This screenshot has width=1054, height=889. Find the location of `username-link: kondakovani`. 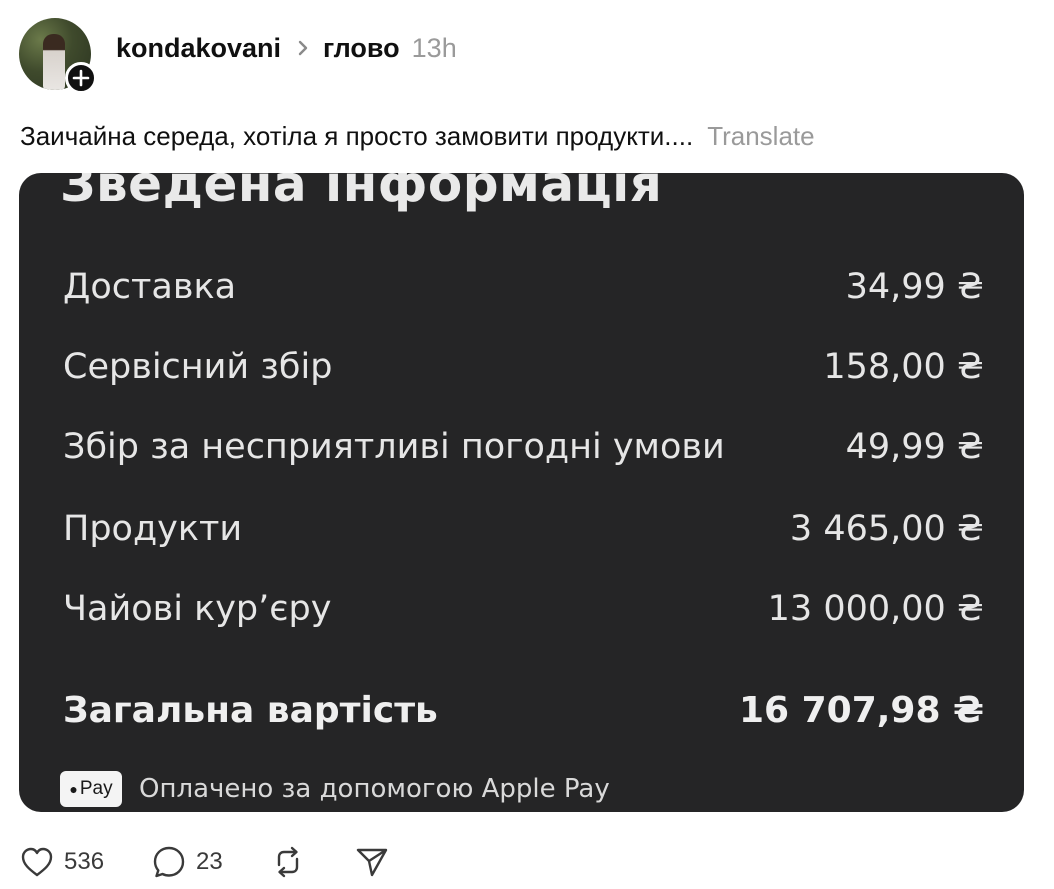

username-link: kondakovani is located at coordinates (198, 48).